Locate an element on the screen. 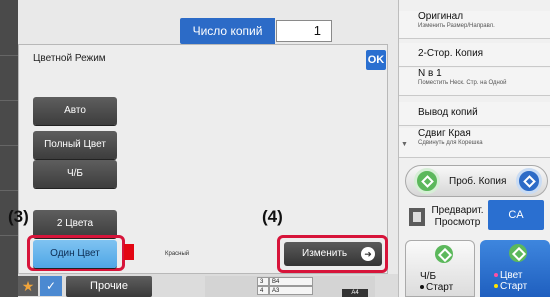  menu-item-label: N в 1 is located at coordinates (430, 73).